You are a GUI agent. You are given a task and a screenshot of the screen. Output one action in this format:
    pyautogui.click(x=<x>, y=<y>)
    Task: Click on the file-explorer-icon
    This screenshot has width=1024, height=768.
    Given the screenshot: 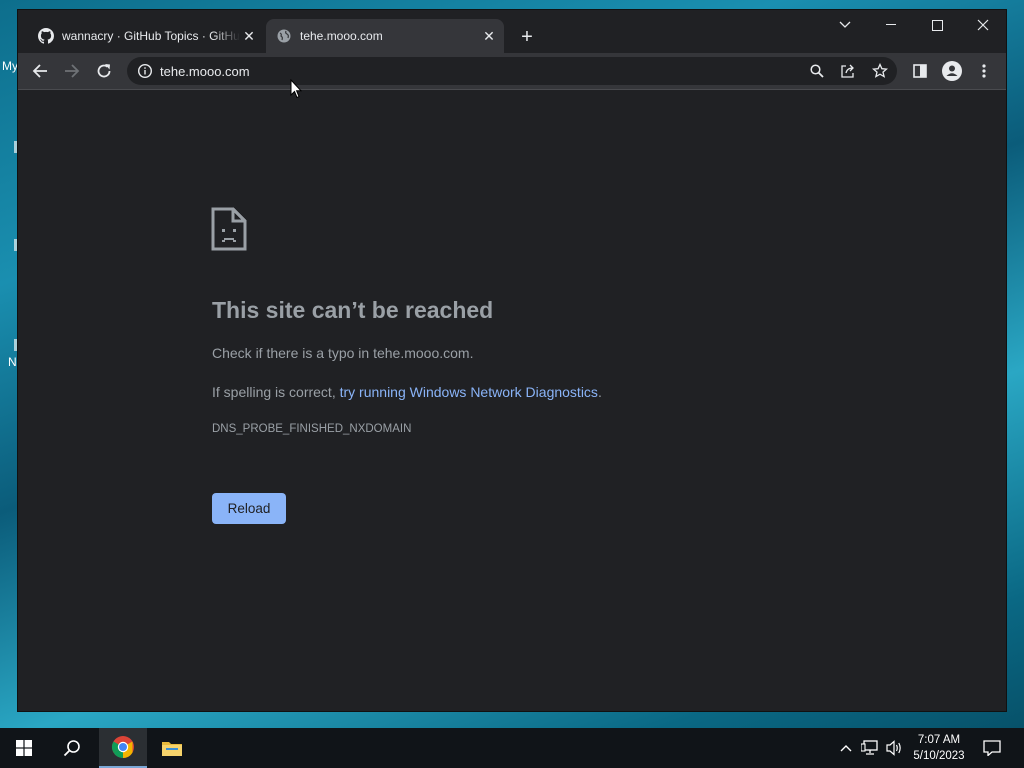 What is the action you would take?
    pyautogui.click(x=172, y=748)
    